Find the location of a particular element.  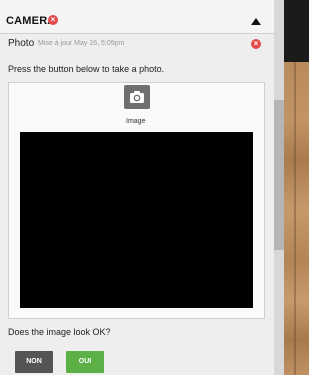

background-image-strip is located at coordinates (296, 187).